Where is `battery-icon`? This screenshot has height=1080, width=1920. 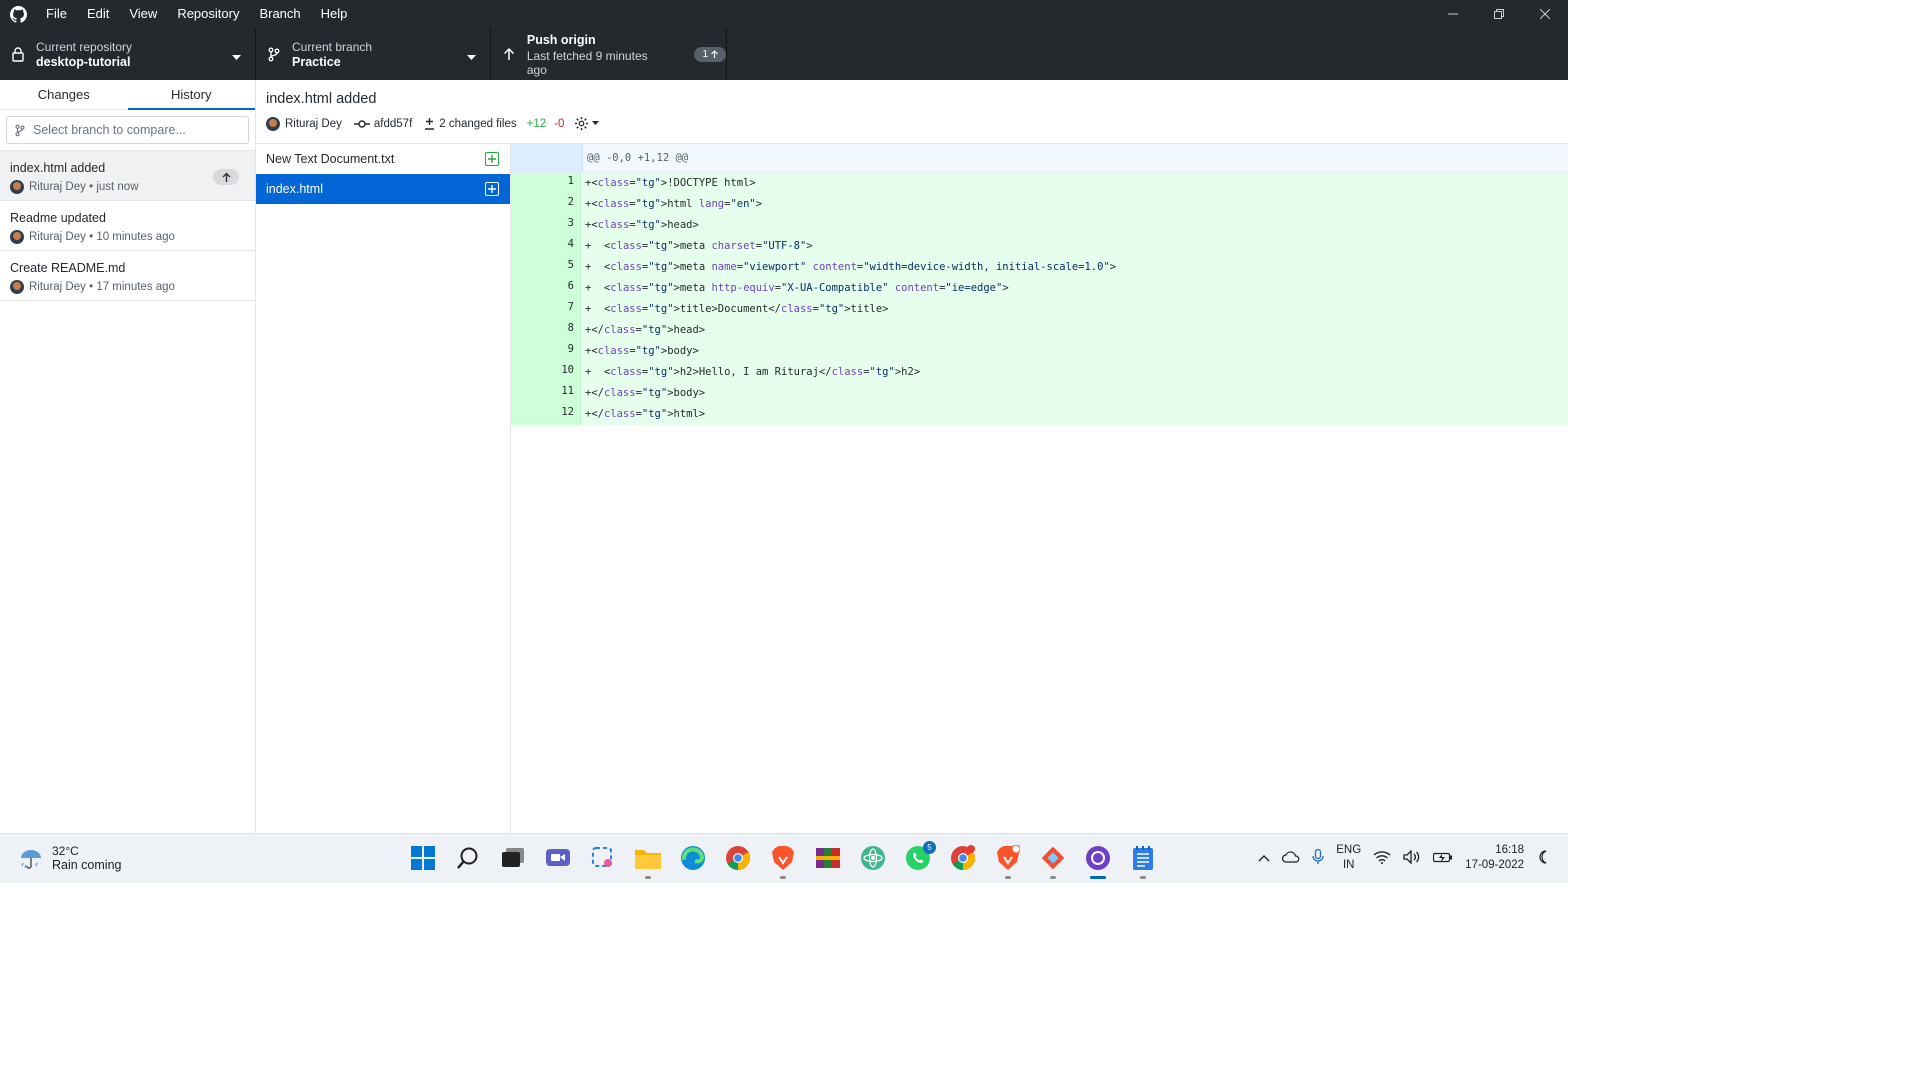
battery-icon is located at coordinates (1443, 858).